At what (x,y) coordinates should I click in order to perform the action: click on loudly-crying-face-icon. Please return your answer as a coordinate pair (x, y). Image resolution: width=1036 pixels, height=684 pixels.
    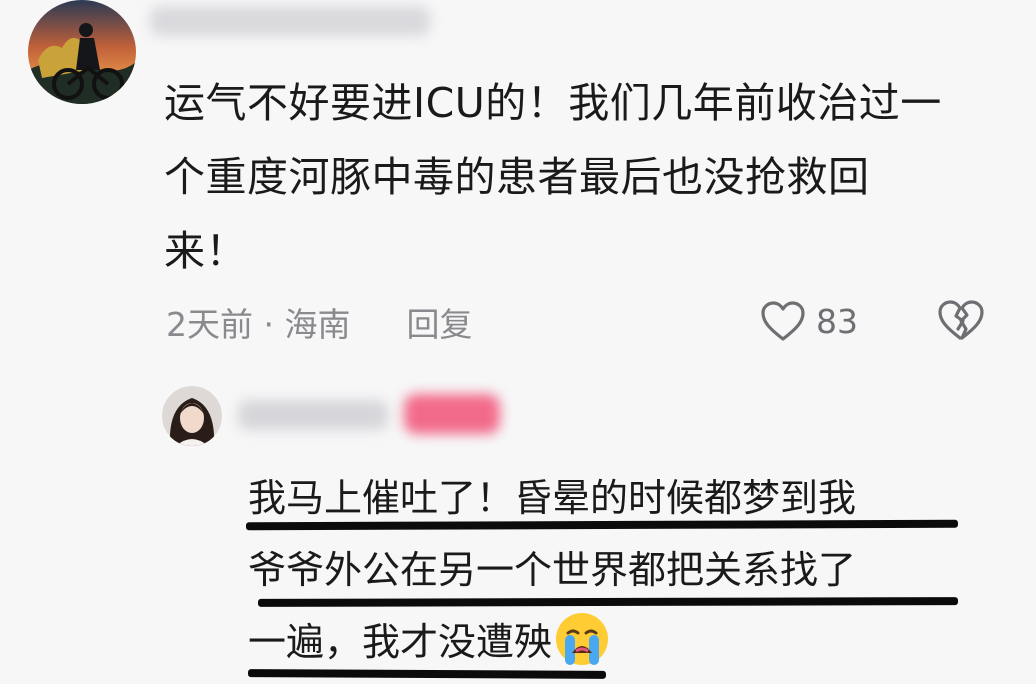
    Looking at the image, I should click on (582, 639).